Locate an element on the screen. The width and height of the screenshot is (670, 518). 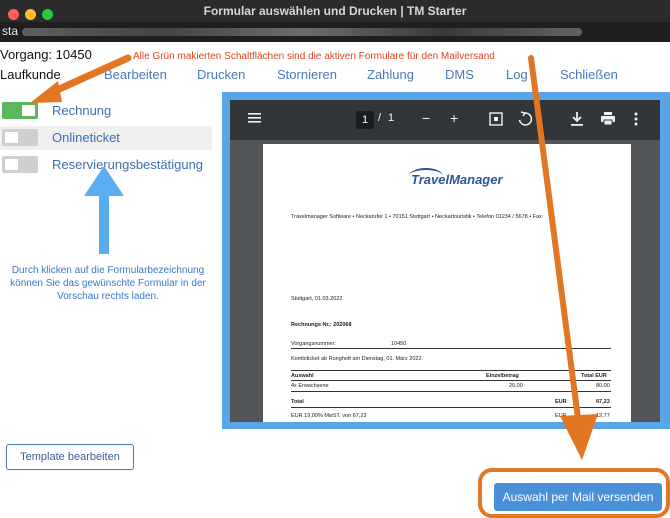
pdf-th-einzel: Einzelbetrag is located at coordinates (502, 376).